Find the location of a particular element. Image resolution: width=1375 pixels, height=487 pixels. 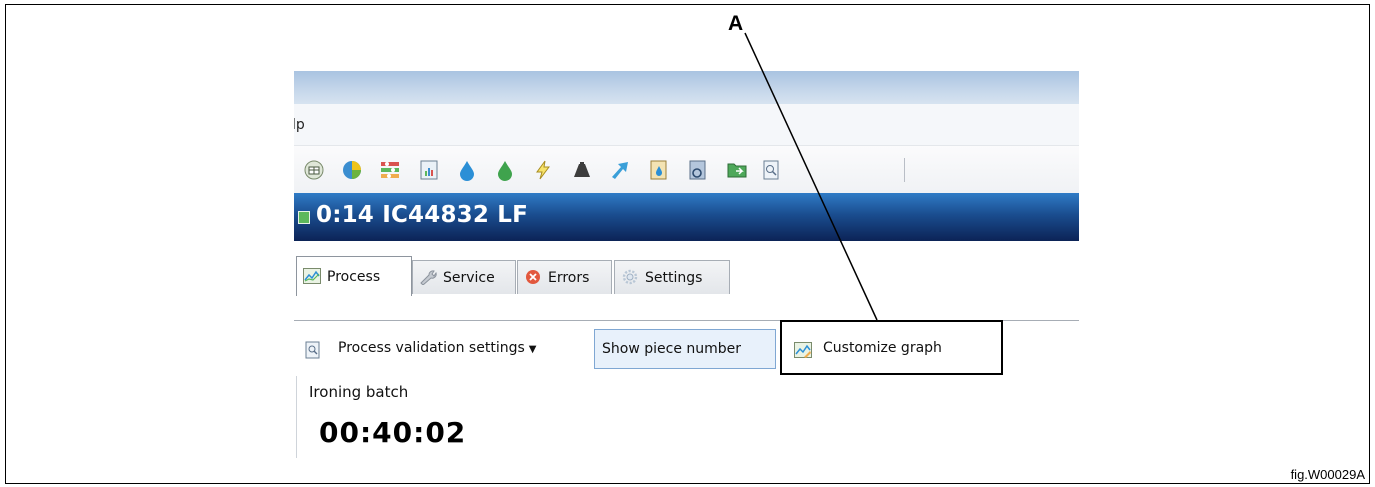

machine-title: 0:14 IC44832 LF is located at coordinates (422, 215).